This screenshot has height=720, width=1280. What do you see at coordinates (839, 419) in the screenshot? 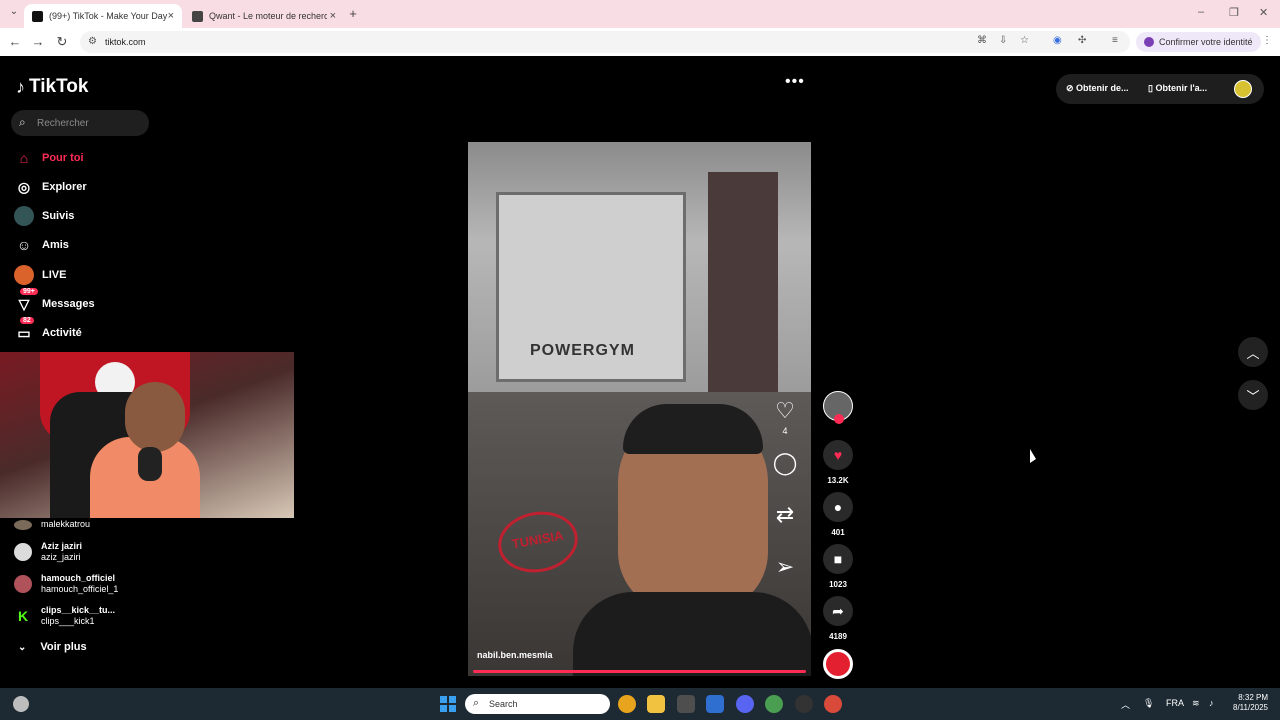
I see `follow-plus-icon` at bounding box center [839, 419].